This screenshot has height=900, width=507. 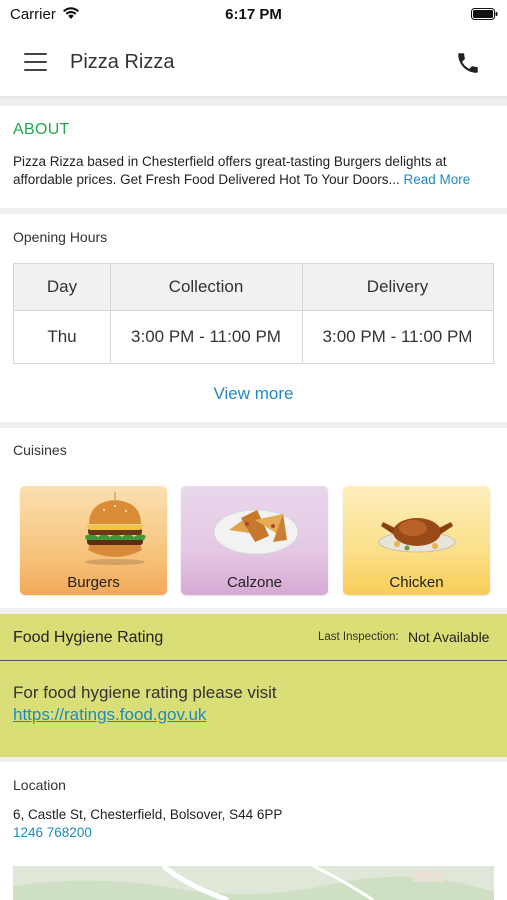 What do you see at coordinates (60, 237) in the screenshot?
I see `opening-hours-heading: Opening Hours` at bounding box center [60, 237].